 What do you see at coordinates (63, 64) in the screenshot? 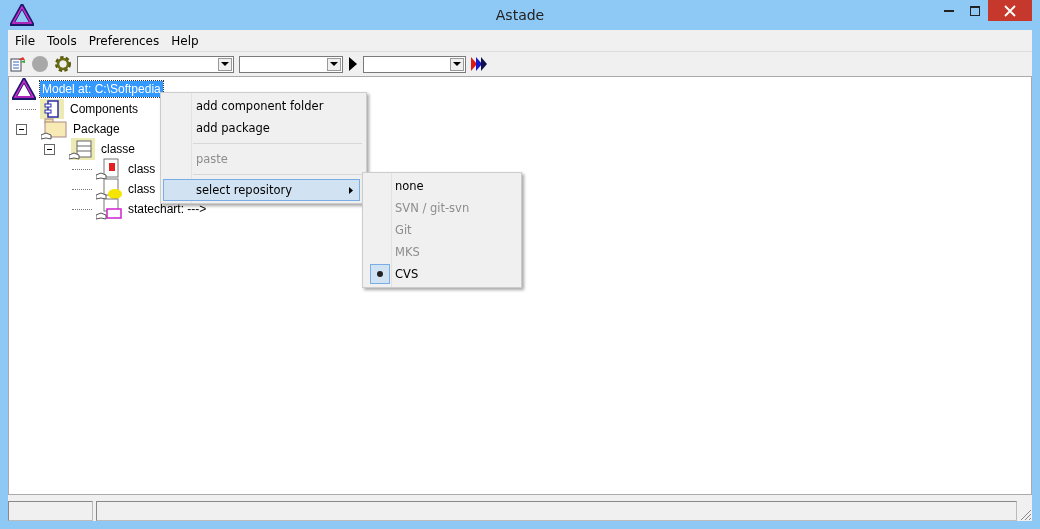
I see `gear-icon` at bounding box center [63, 64].